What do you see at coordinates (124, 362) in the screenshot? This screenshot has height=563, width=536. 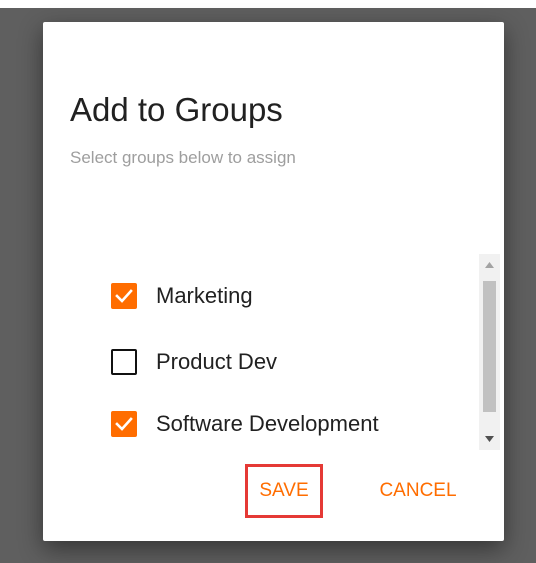 I see `product-dev-checkbox` at bounding box center [124, 362].